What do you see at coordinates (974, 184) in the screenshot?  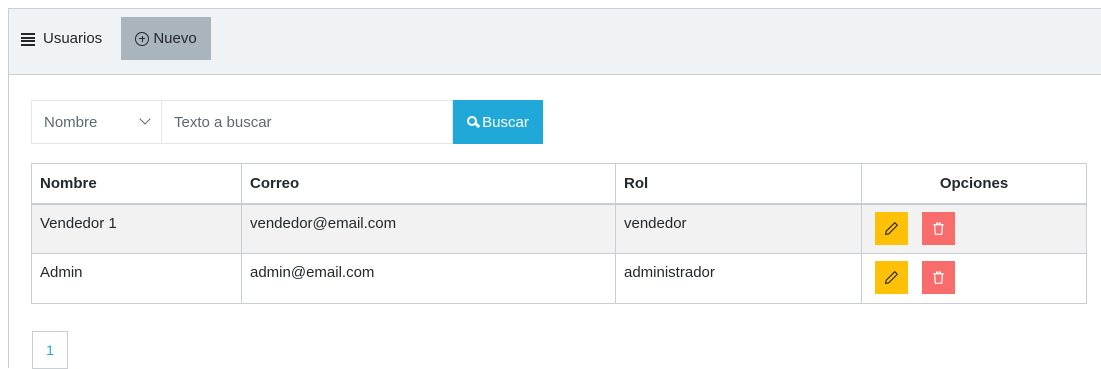 I see `column-header-opciones: Opciones` at bounding box center [974, 184].